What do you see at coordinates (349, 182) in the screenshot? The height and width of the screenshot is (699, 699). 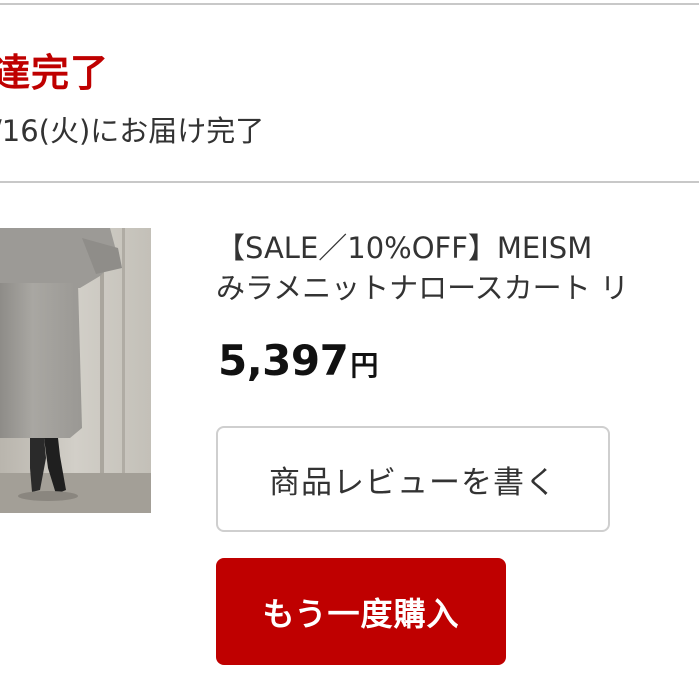 I see `section-divider` at bounding box center [349, 182].